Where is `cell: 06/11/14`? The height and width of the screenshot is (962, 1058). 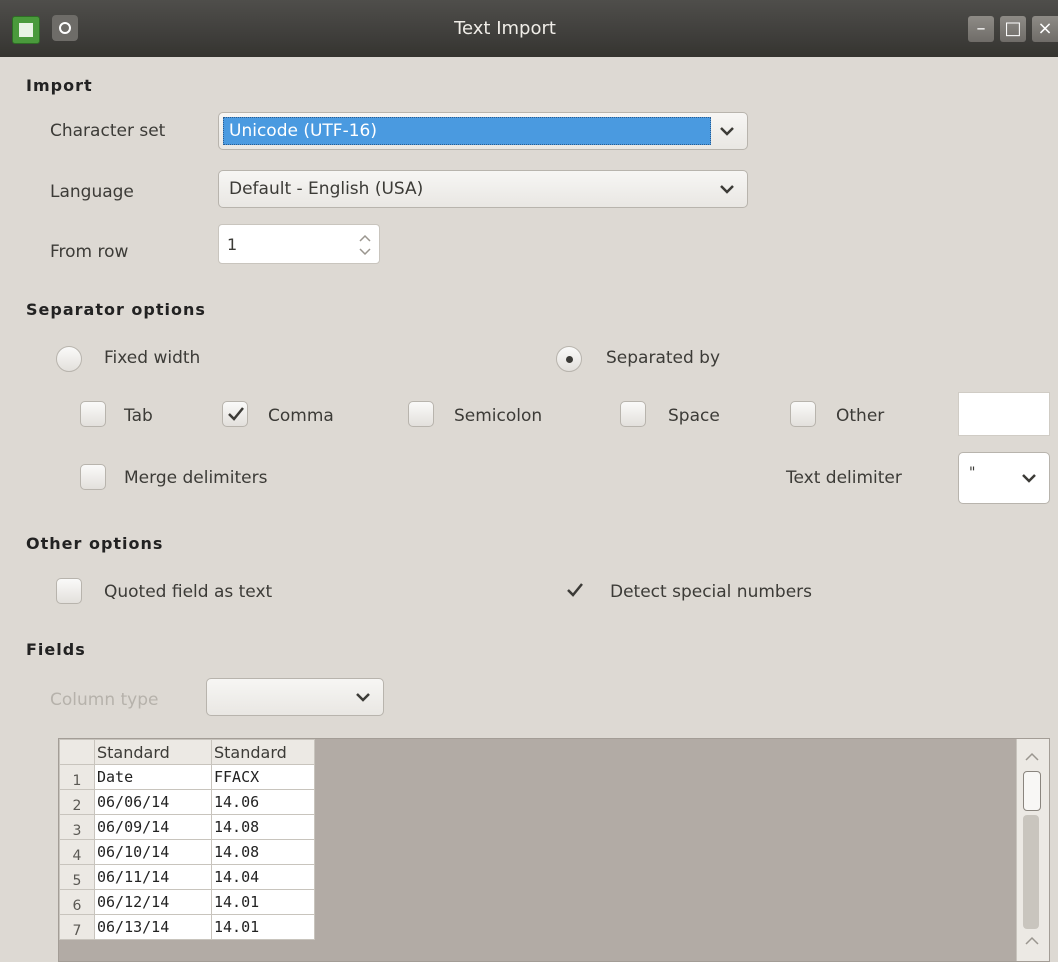 cell: 06/11/14 is located at coordinates (153, 877).